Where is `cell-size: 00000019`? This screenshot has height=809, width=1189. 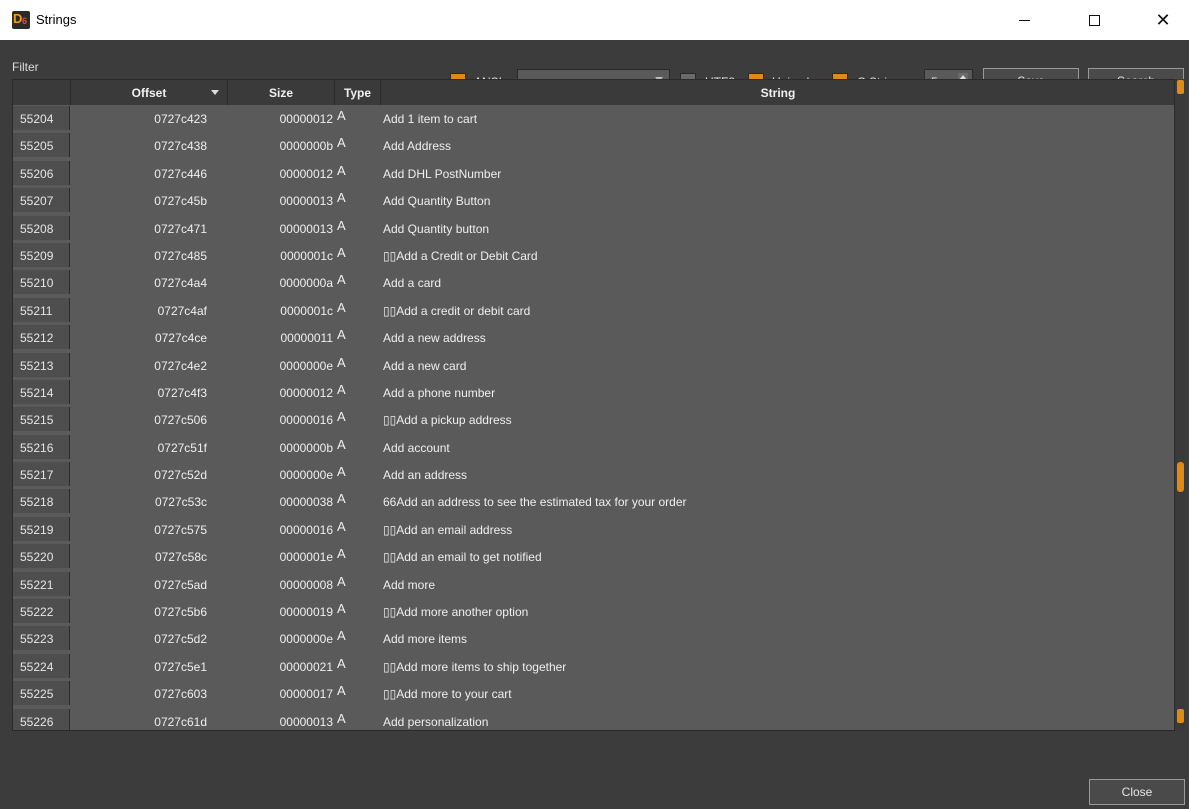 cell-size: 00000019 is located at coordinates (280, 608).